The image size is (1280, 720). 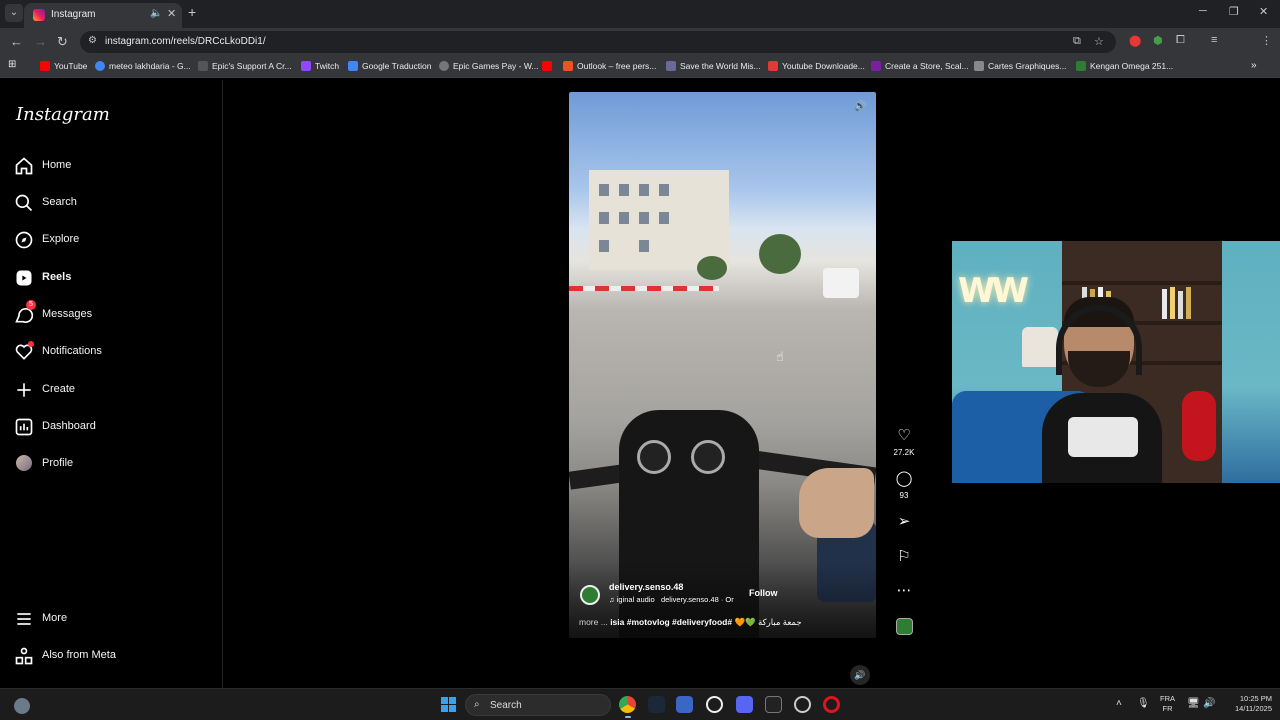 What do you see at coordinates (156, 13) in the screenshot?
I see `speaker-icon: 🔈` at bounding box center [156, 13].